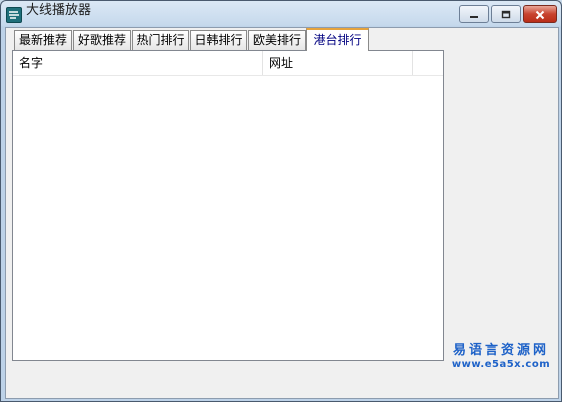  I want to click on minimize-icon, so click(474, 14).